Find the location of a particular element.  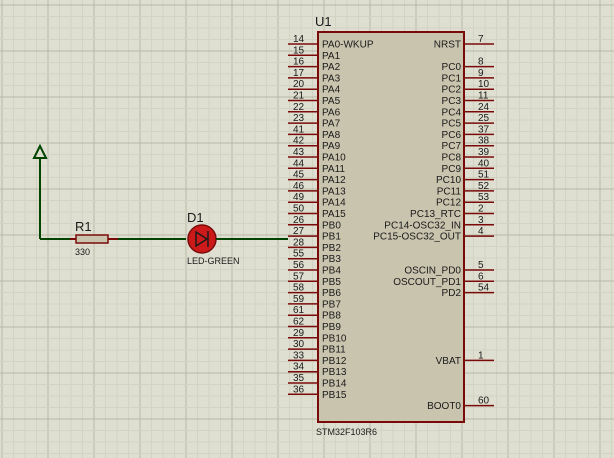

pin-label: PA3 is located at coordinates (331, 78).